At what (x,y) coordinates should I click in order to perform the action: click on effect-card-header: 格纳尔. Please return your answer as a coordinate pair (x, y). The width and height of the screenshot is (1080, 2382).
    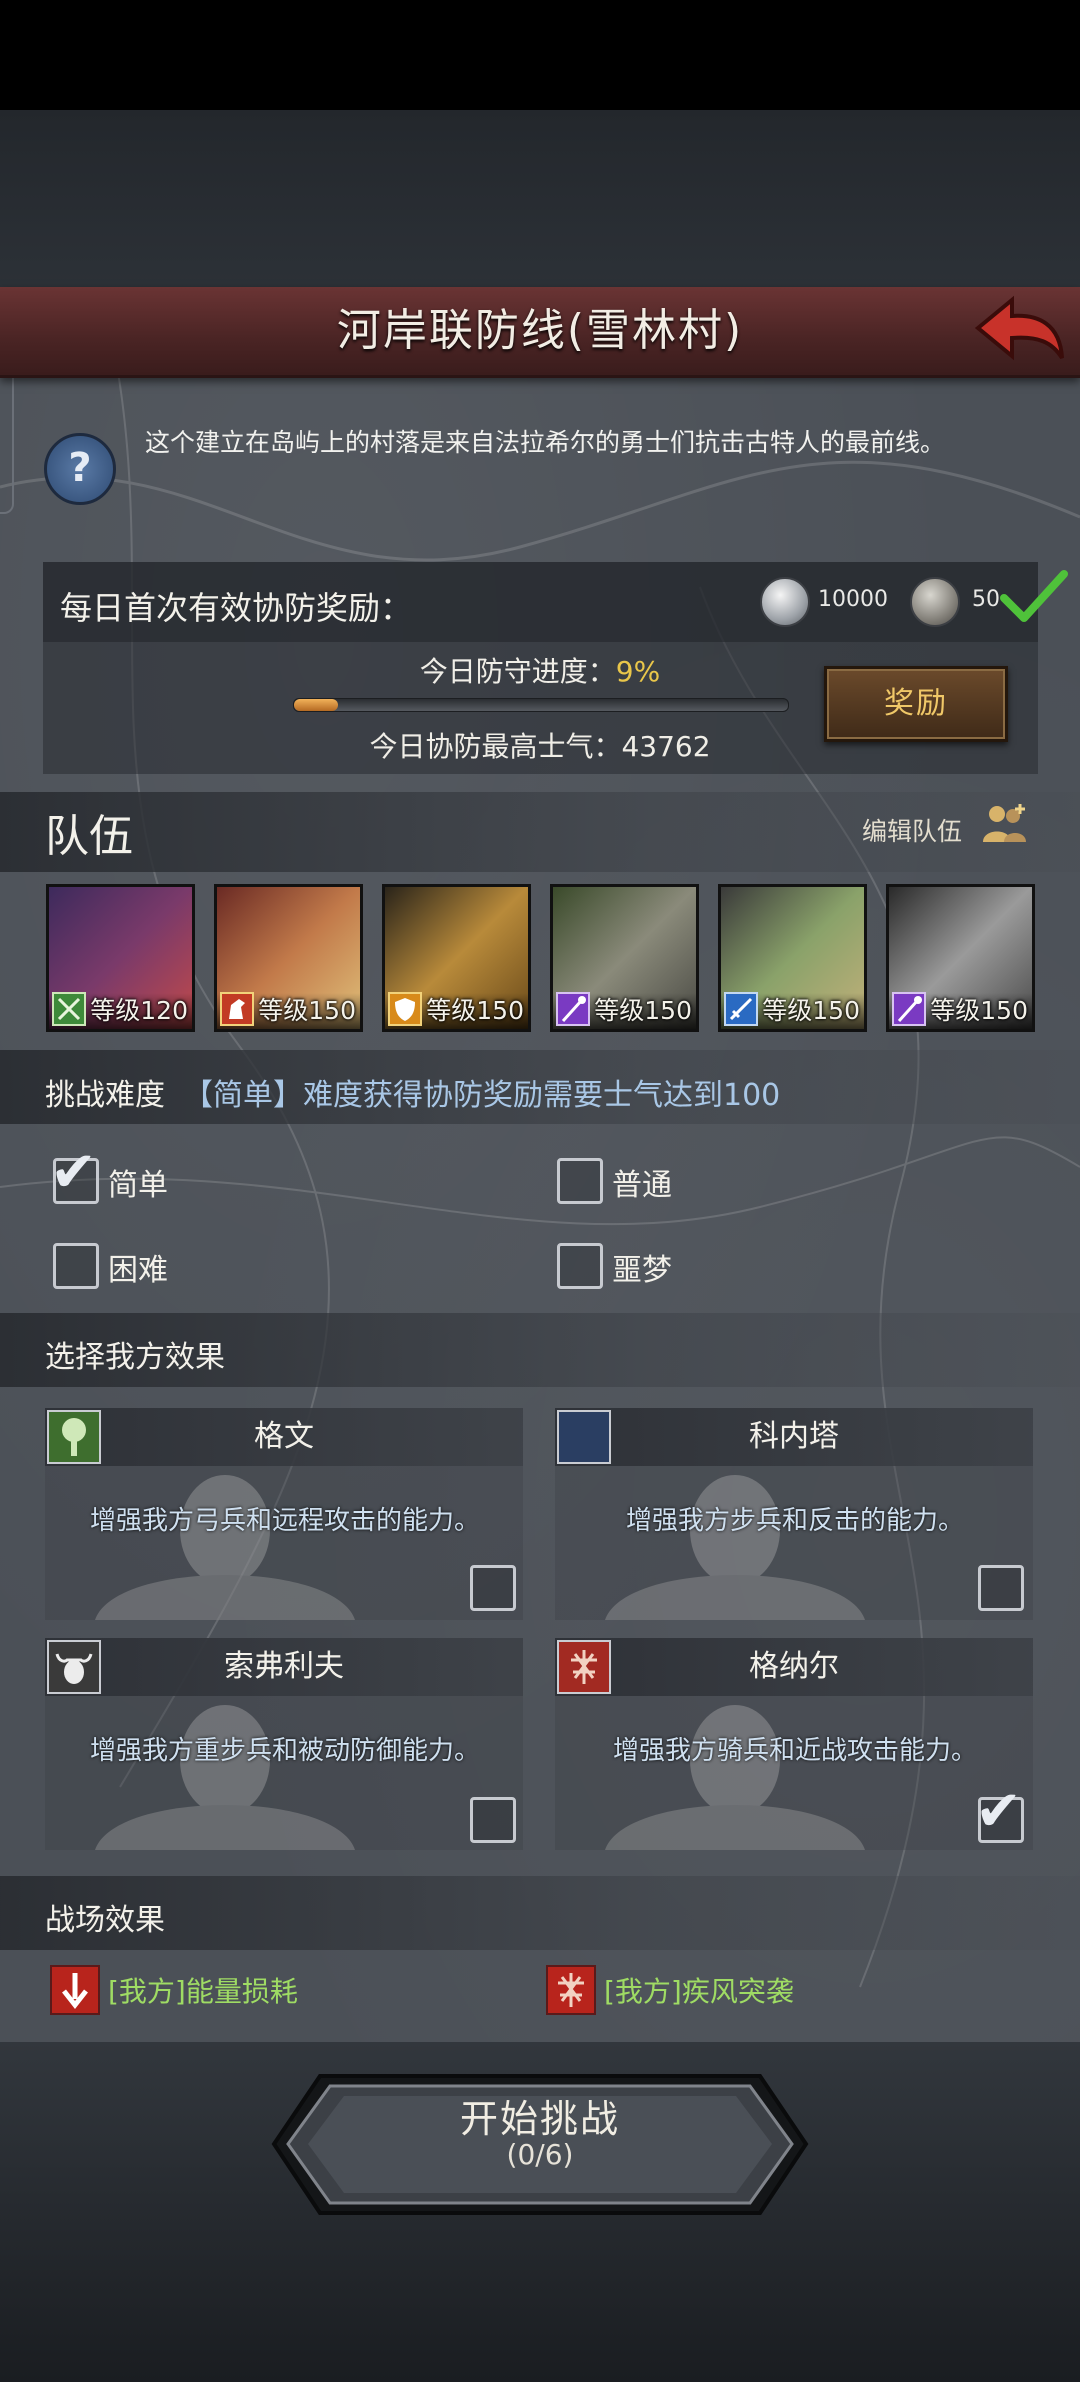
    Looking at the image, I should click on (794, 1667).